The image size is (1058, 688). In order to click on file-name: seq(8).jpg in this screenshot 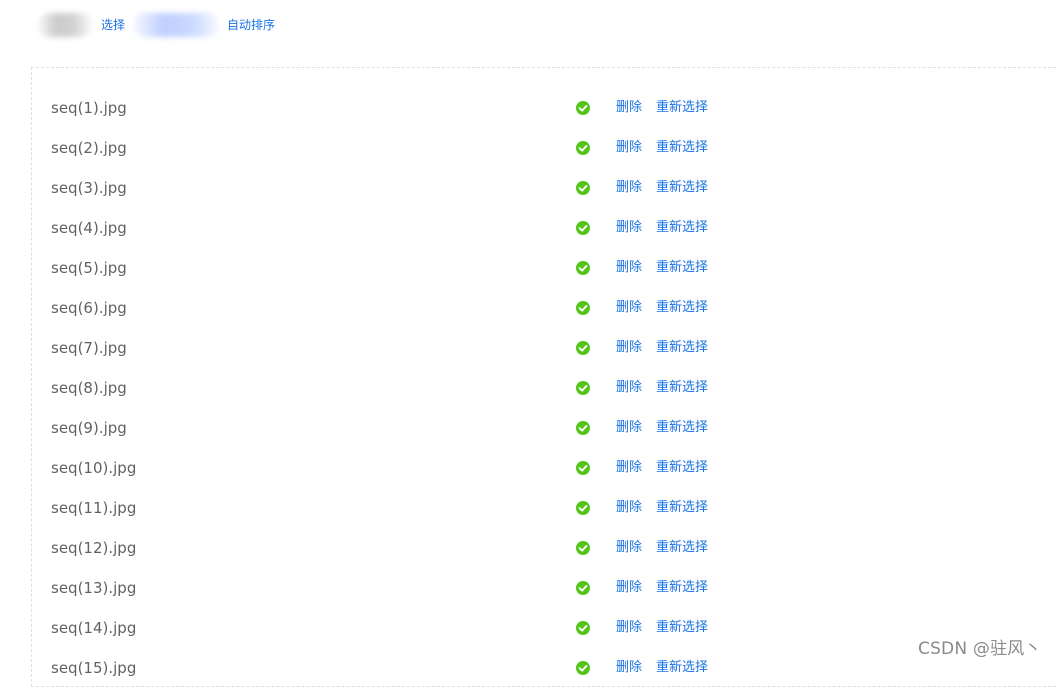, I will do `click(89, 388)`.